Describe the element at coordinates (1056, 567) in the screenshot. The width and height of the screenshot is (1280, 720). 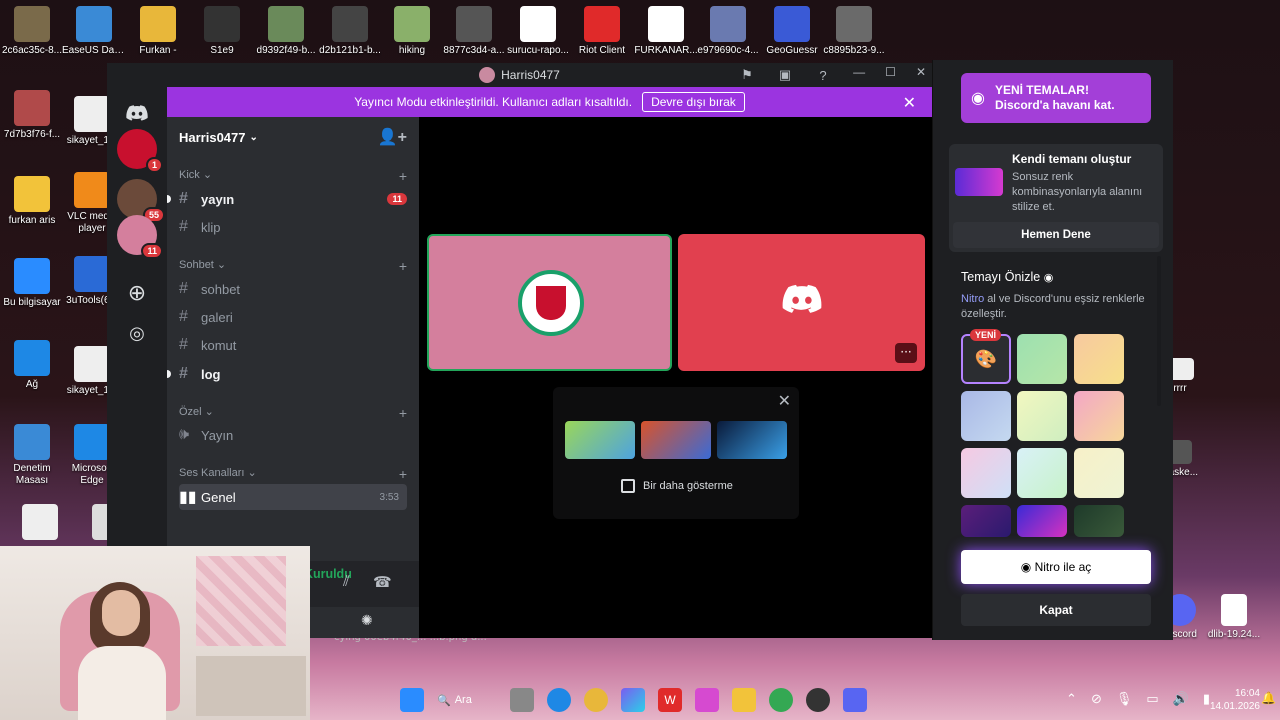
I see `unlock-with-nitro-button: ◉ Nitro ile aç` at that location.